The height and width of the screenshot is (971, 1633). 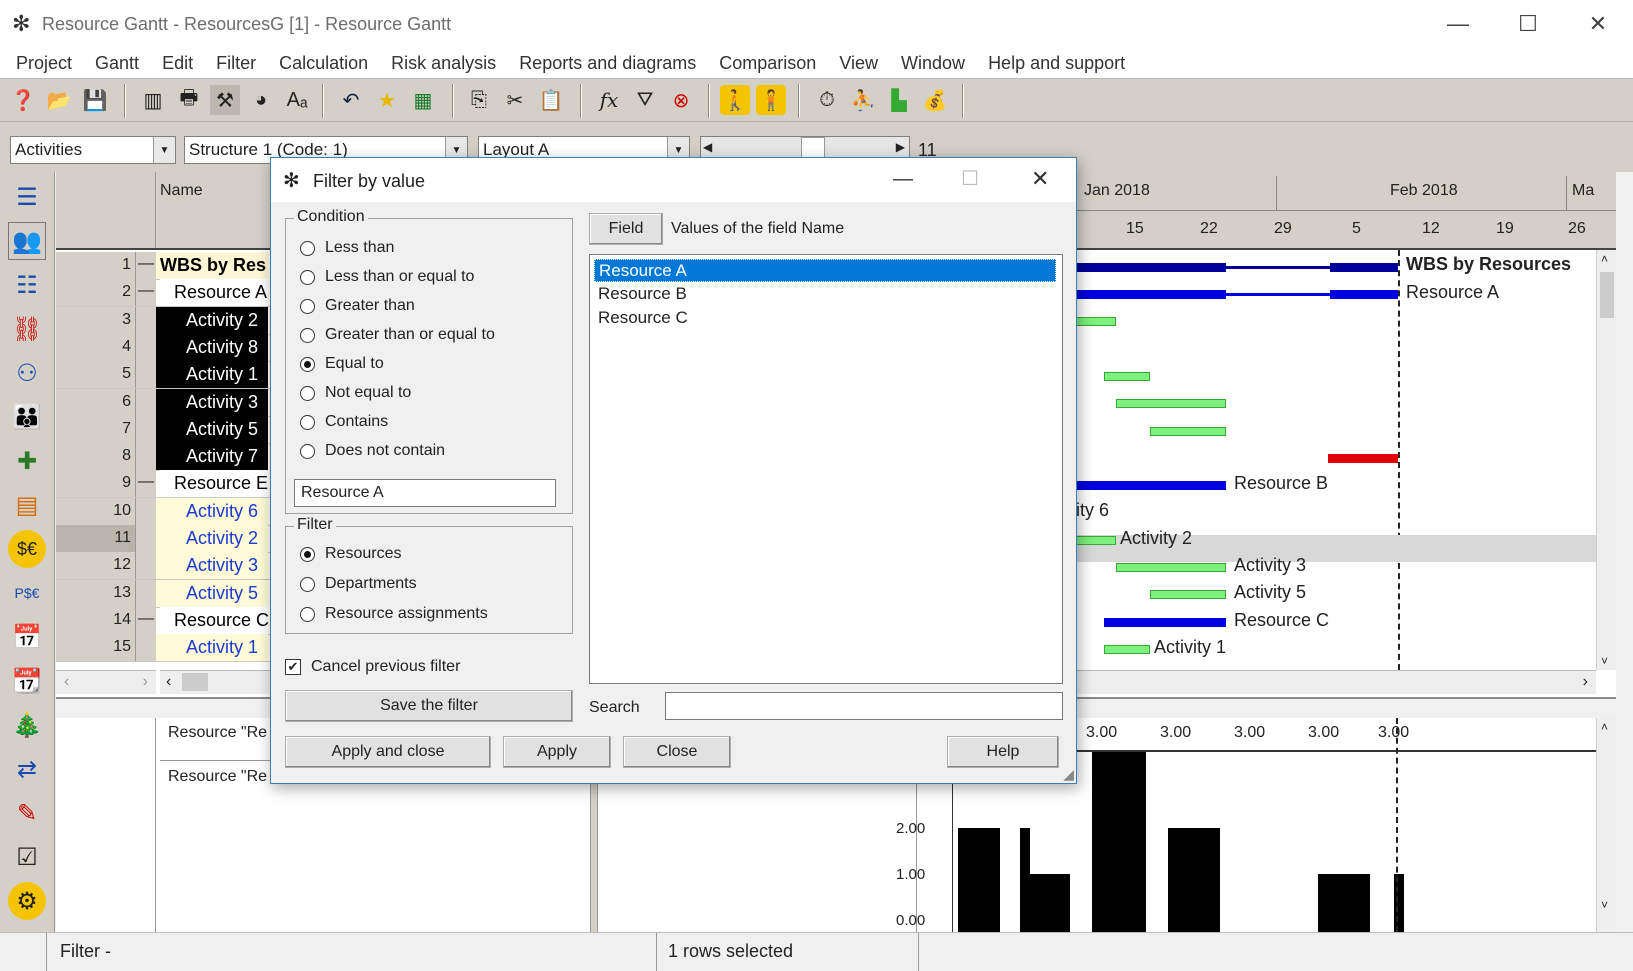 I want to click on resource-b-bar, so click(x=1151, y=485).